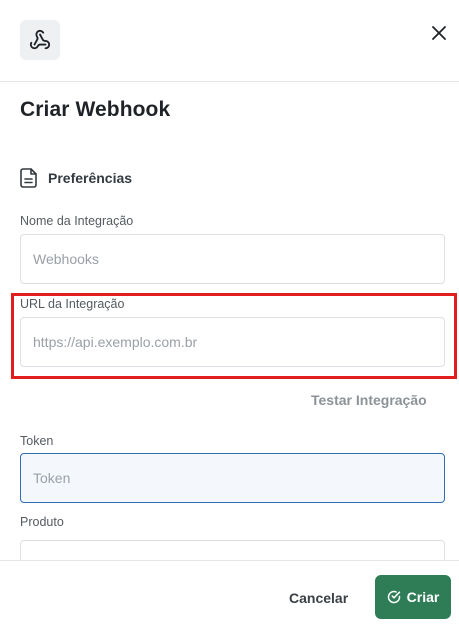 The height and width of the screenshot is (633, 459). I want to click on close-icon, so click(439, 33).